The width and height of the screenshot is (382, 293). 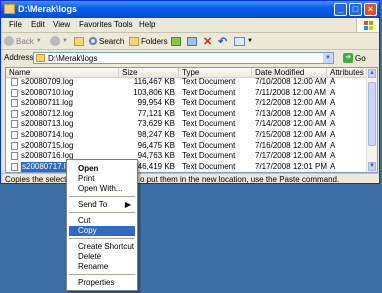 I want to click on menu-copy: Copy, so click(x=102, y=231).